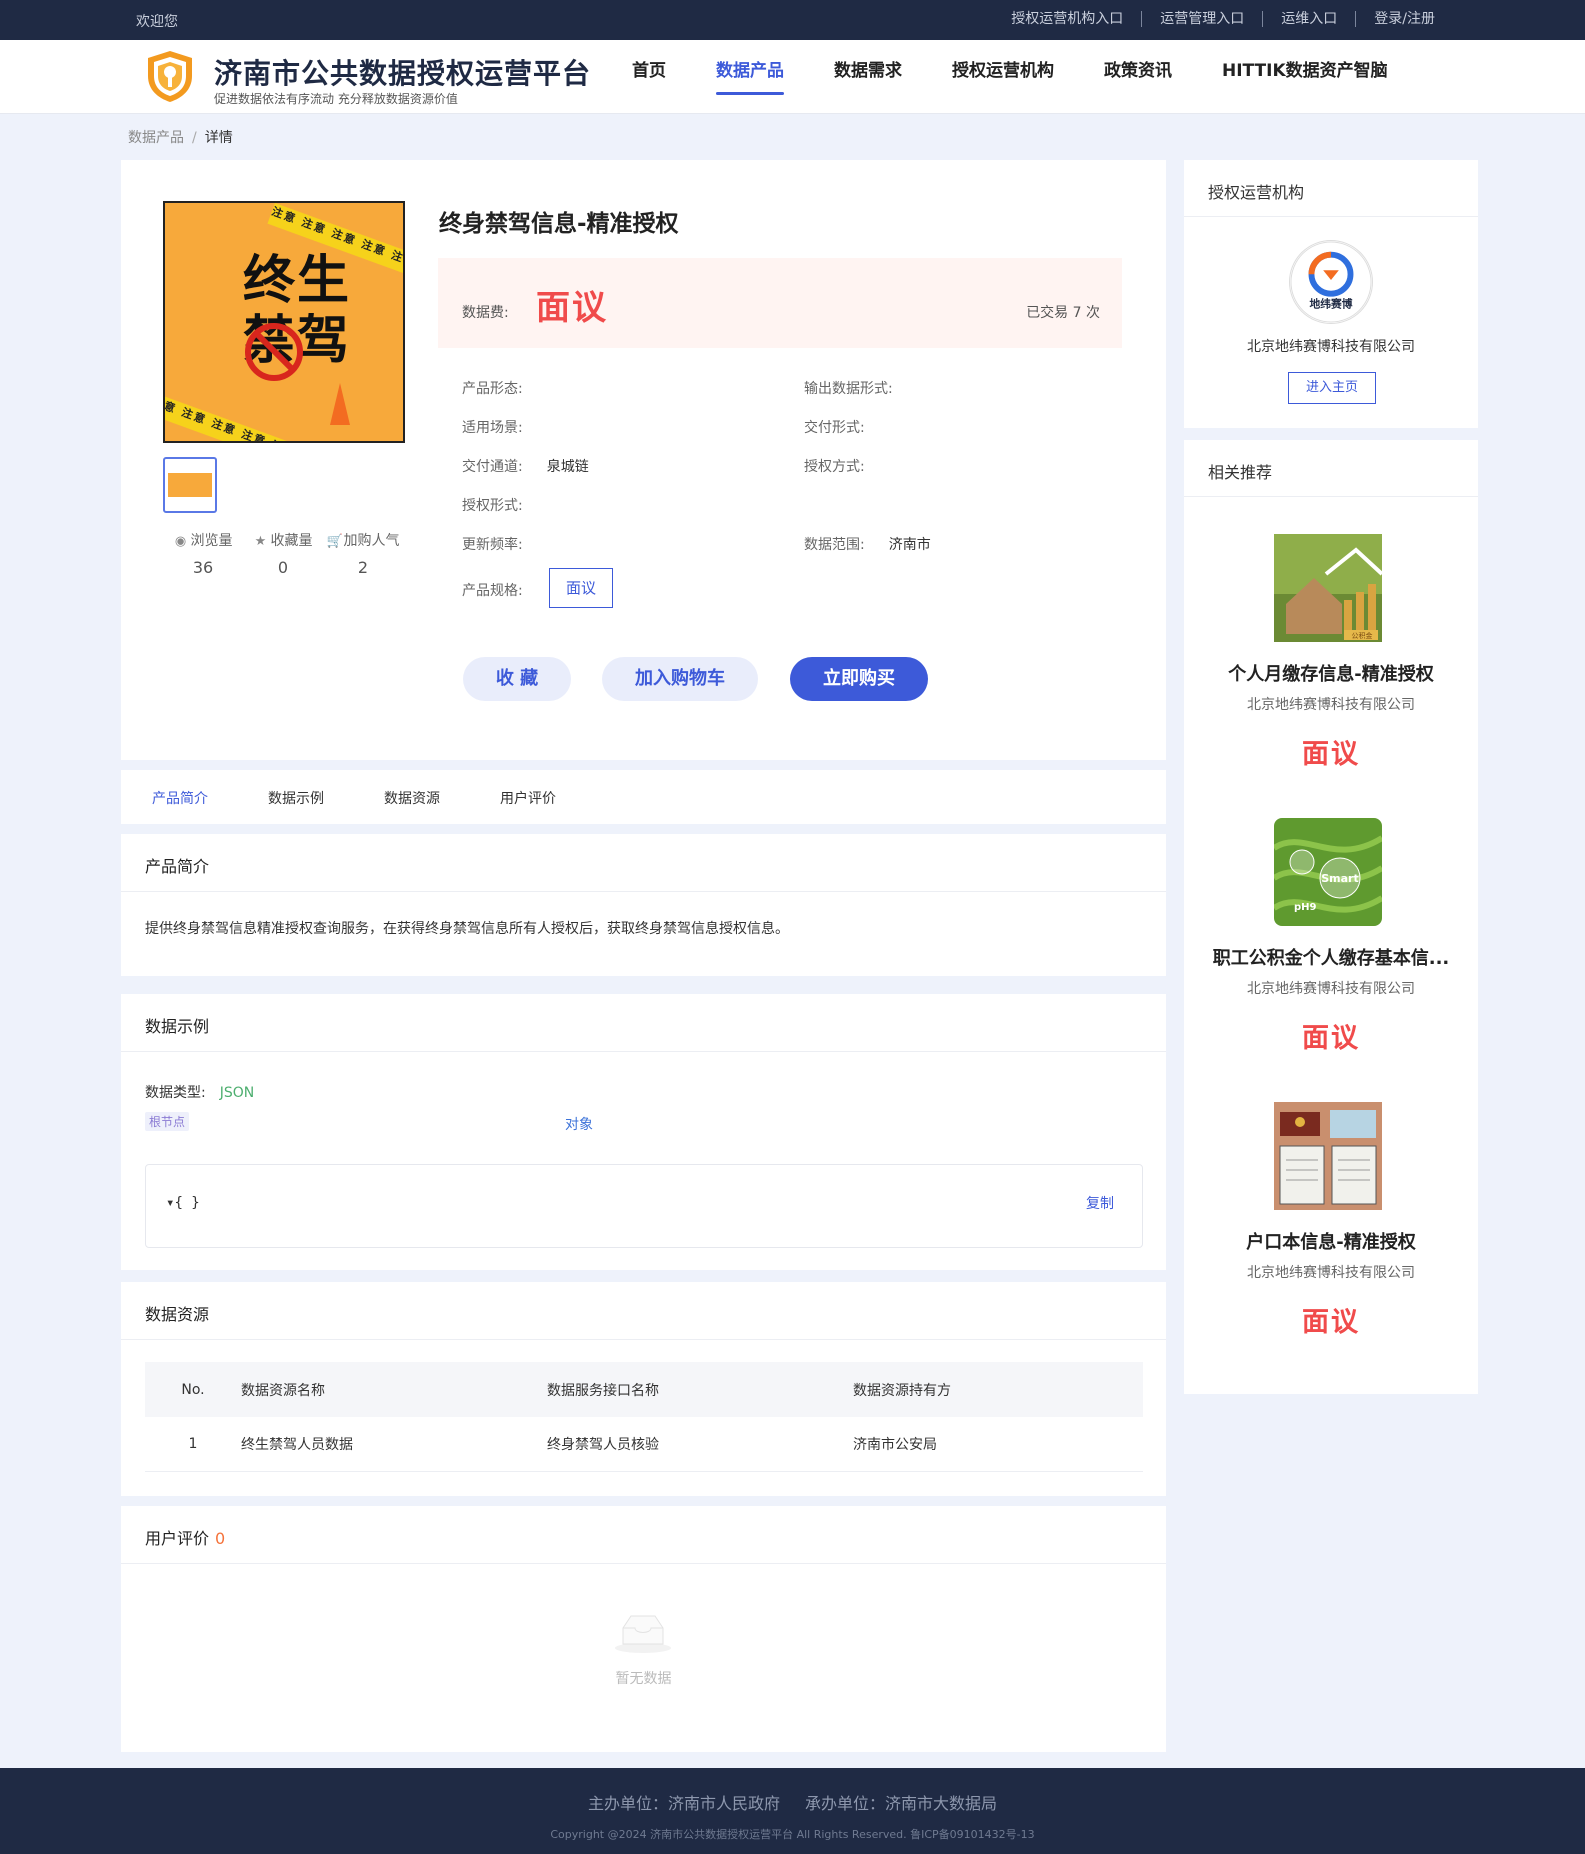 This screenshot has height=1854, width=1585. What do you see at coordinates (1331, 1273) in the screenshot?
I see `recommend-company: 北京地纬赛博科技有限公司` at bounding box center [1331, 1273].